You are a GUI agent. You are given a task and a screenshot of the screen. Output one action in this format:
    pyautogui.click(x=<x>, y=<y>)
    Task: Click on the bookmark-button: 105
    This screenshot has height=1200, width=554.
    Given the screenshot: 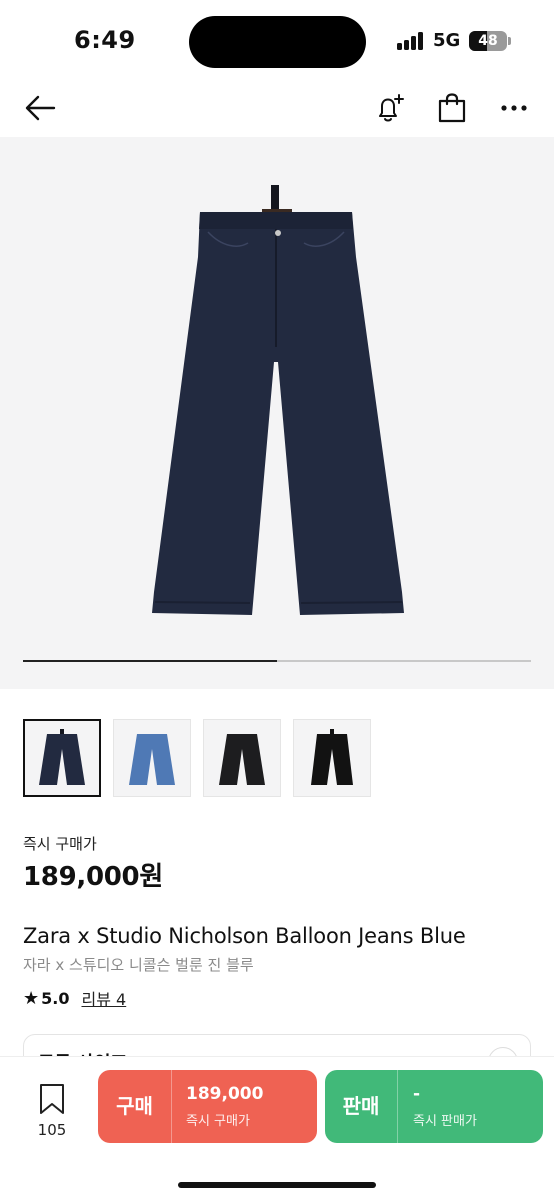 What is the action you would take?
    pyautogui.click(x=52, y=1111)
    